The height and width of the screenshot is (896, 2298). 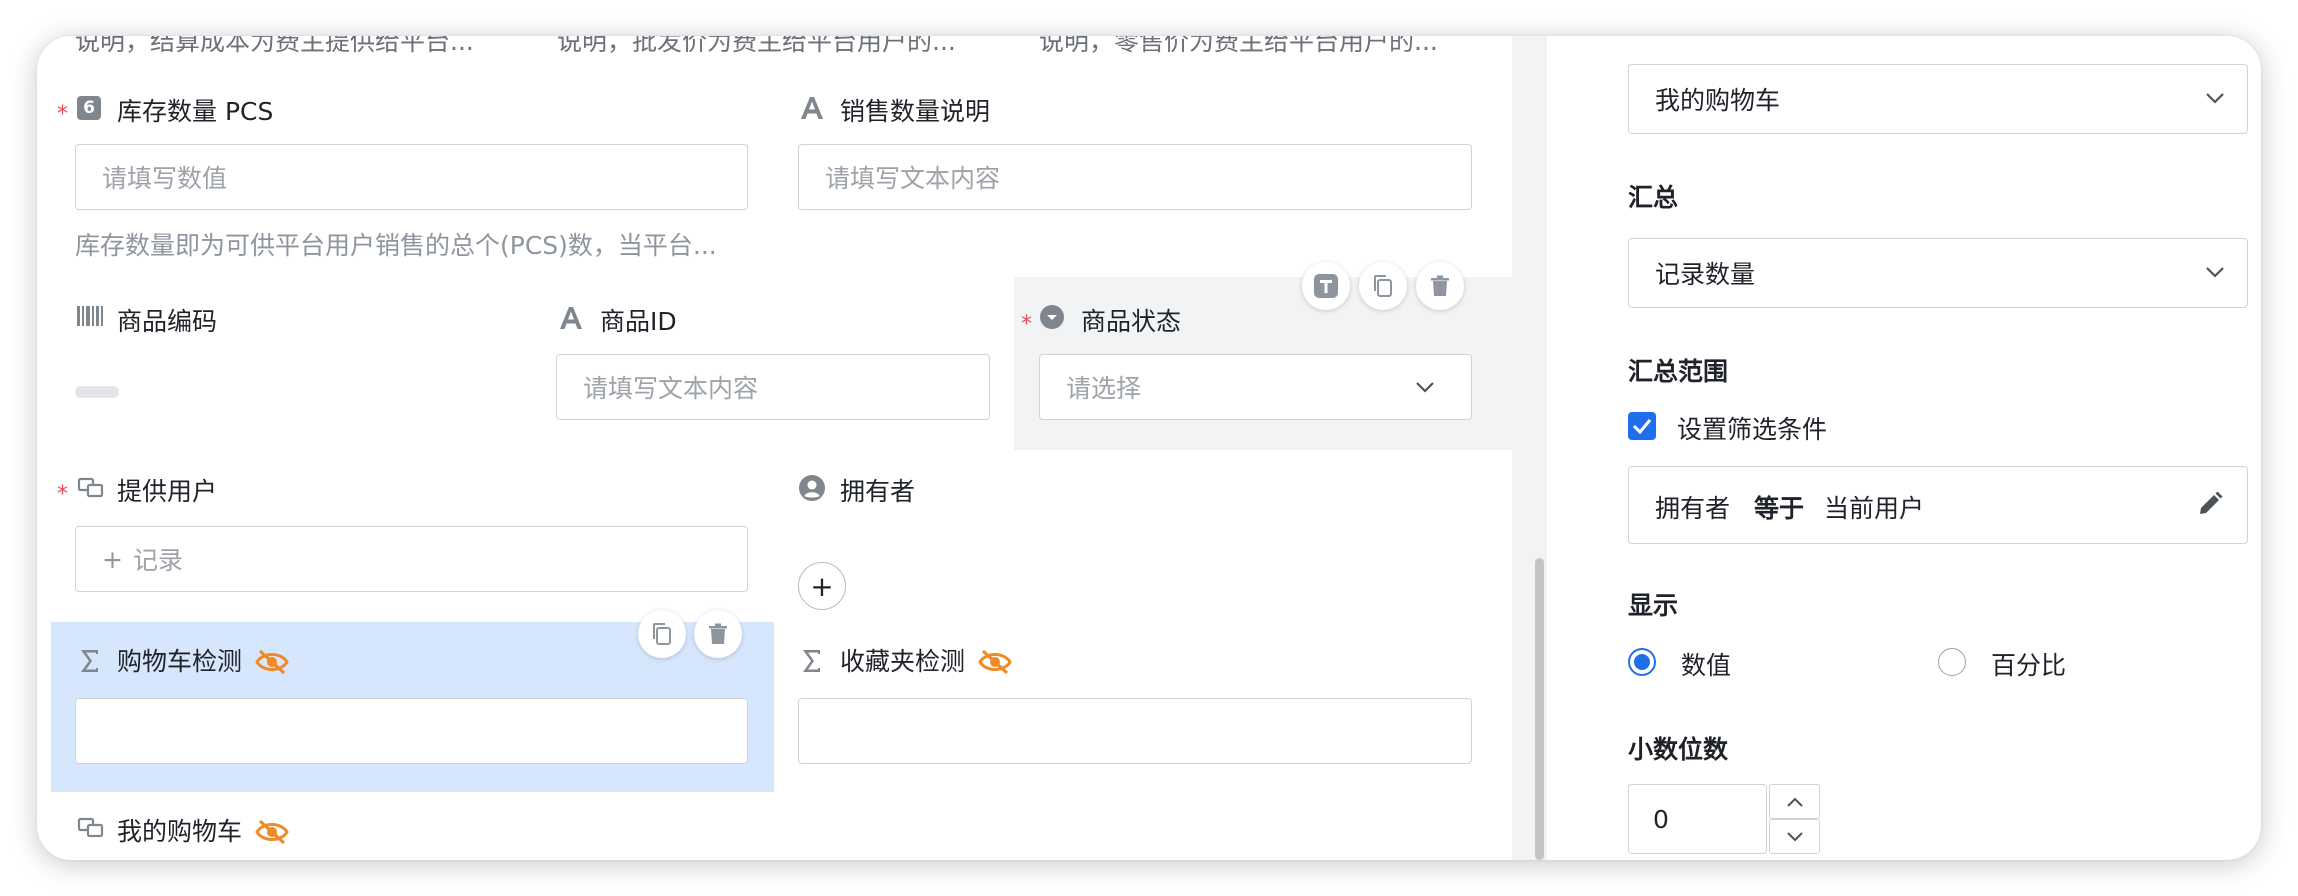 I want to click on stock-placeholder: 请填写数值, so click(x=165, y=178).